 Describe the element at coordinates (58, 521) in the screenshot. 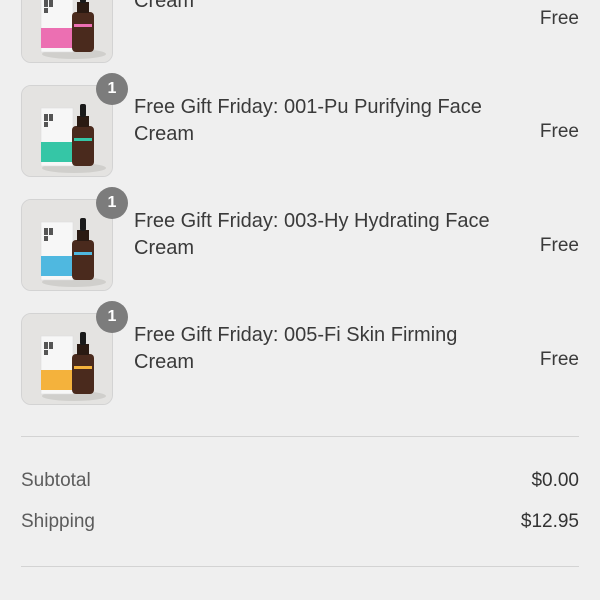

I see `shipping-label: Shipping` at that location.